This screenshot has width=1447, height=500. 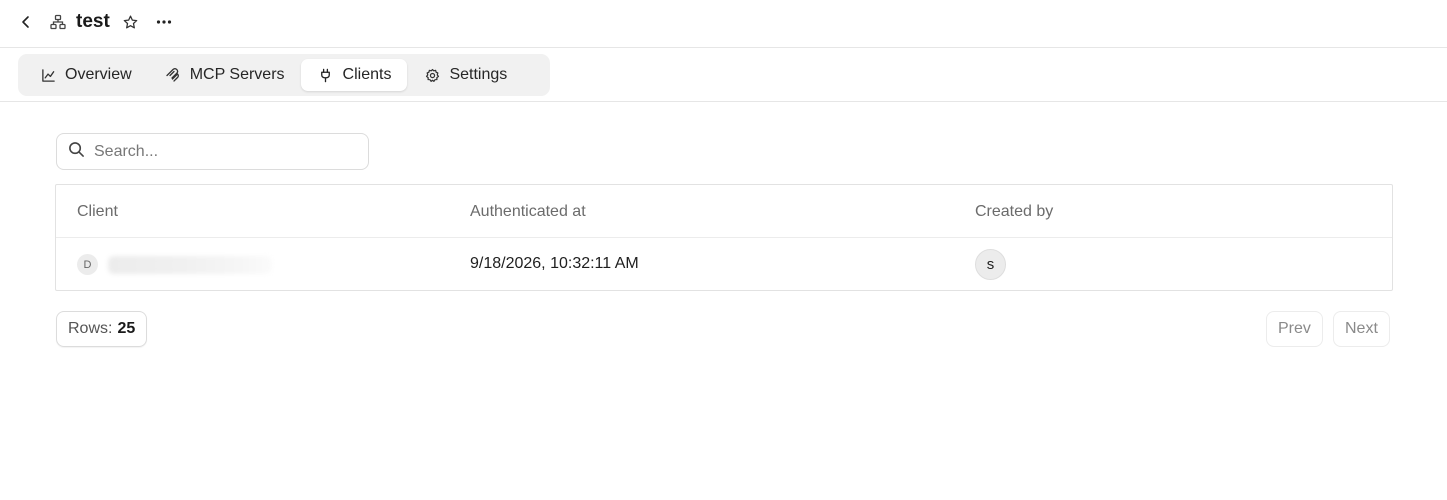 I want to click on authenticated-at-cell: 9/18/2026, 10:32:11 AM, so click(x=554, y=263).